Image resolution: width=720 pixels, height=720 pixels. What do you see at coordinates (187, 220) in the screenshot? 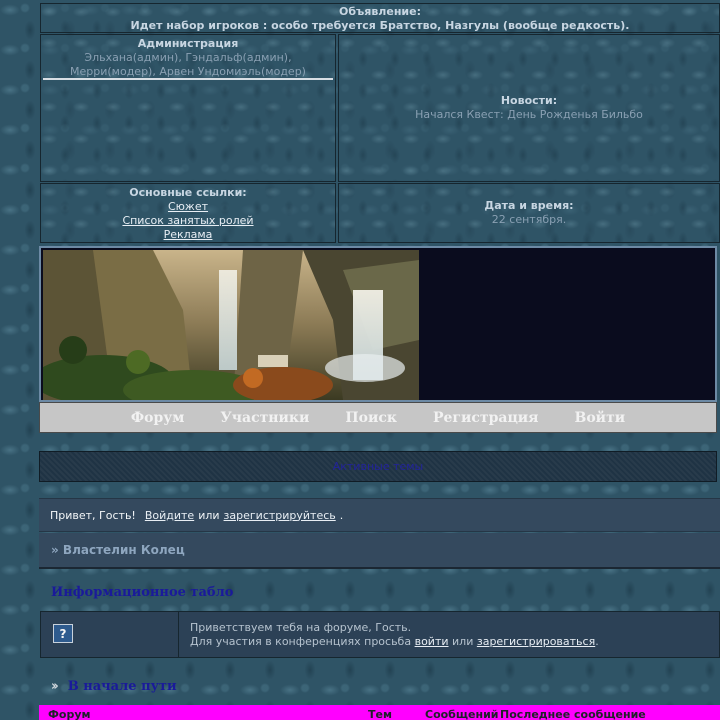
I see `link-taken-roles: Список занятых ролей` at bounding box center [187, 220].